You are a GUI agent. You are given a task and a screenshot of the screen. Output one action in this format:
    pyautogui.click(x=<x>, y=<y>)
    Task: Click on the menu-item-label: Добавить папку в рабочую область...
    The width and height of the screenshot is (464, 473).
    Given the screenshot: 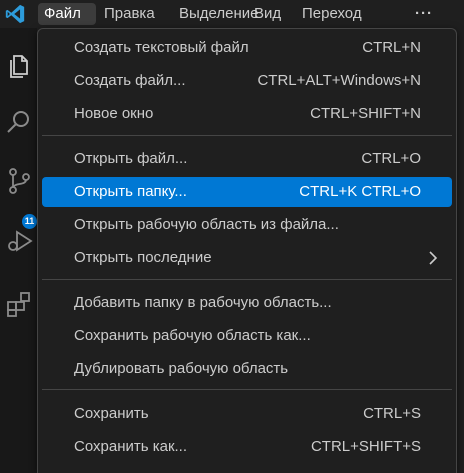 What is the action you would take?
    pyautogui.click(x=203, y=302)
    